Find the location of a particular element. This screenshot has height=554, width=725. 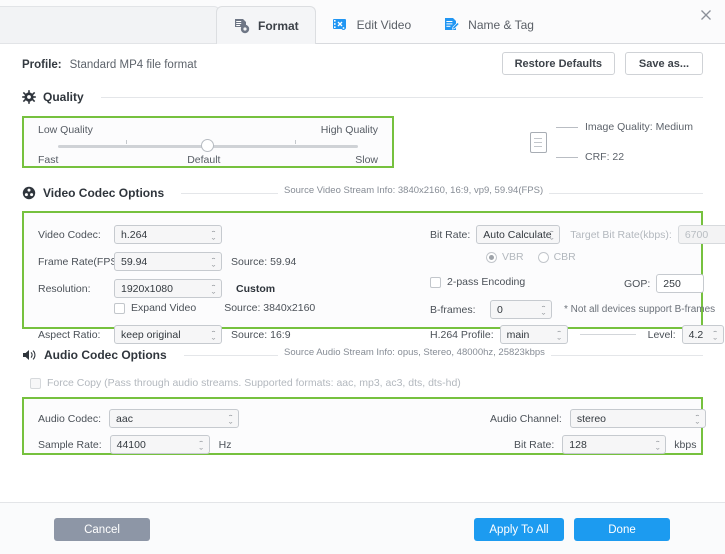

crf-info-panel: Image Quality: Medium CRF: 22 is located at coordinates (611, 142).